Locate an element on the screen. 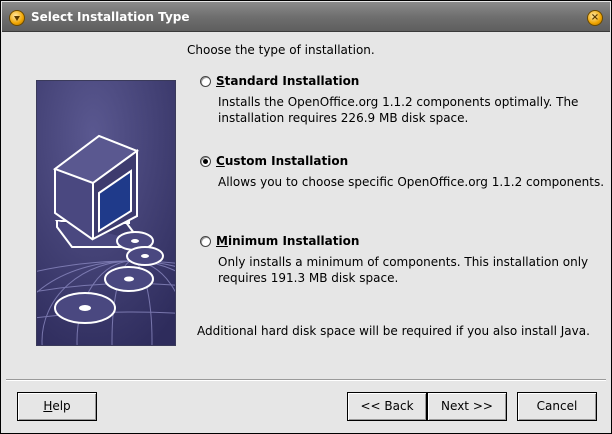  help-button: Help is located at coordinates (57, 406).